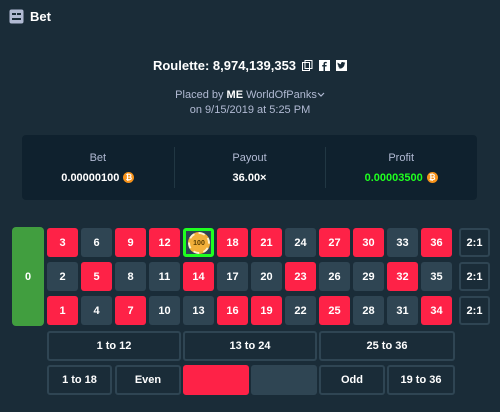 The width and height of the screenshot is (500, 412). I want to click on number-cell: 29, so click(368, 276).